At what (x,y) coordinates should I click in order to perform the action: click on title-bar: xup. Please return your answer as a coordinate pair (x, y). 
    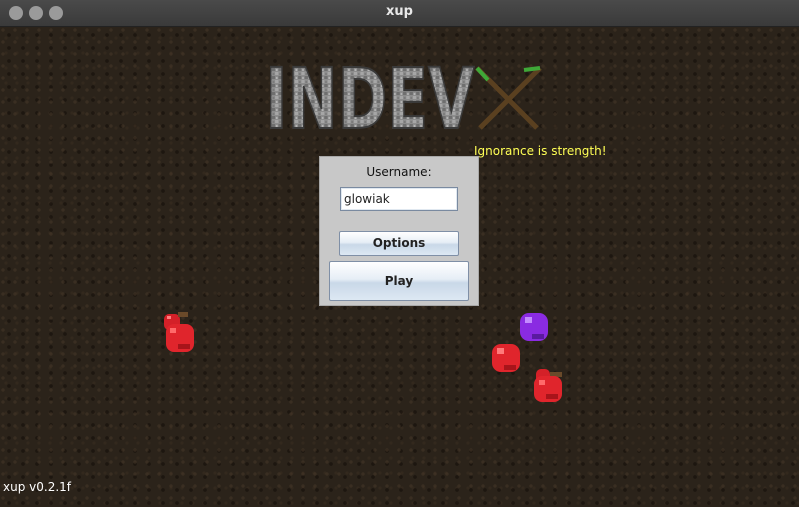
    Looking at the image, I should click on (399, 13).